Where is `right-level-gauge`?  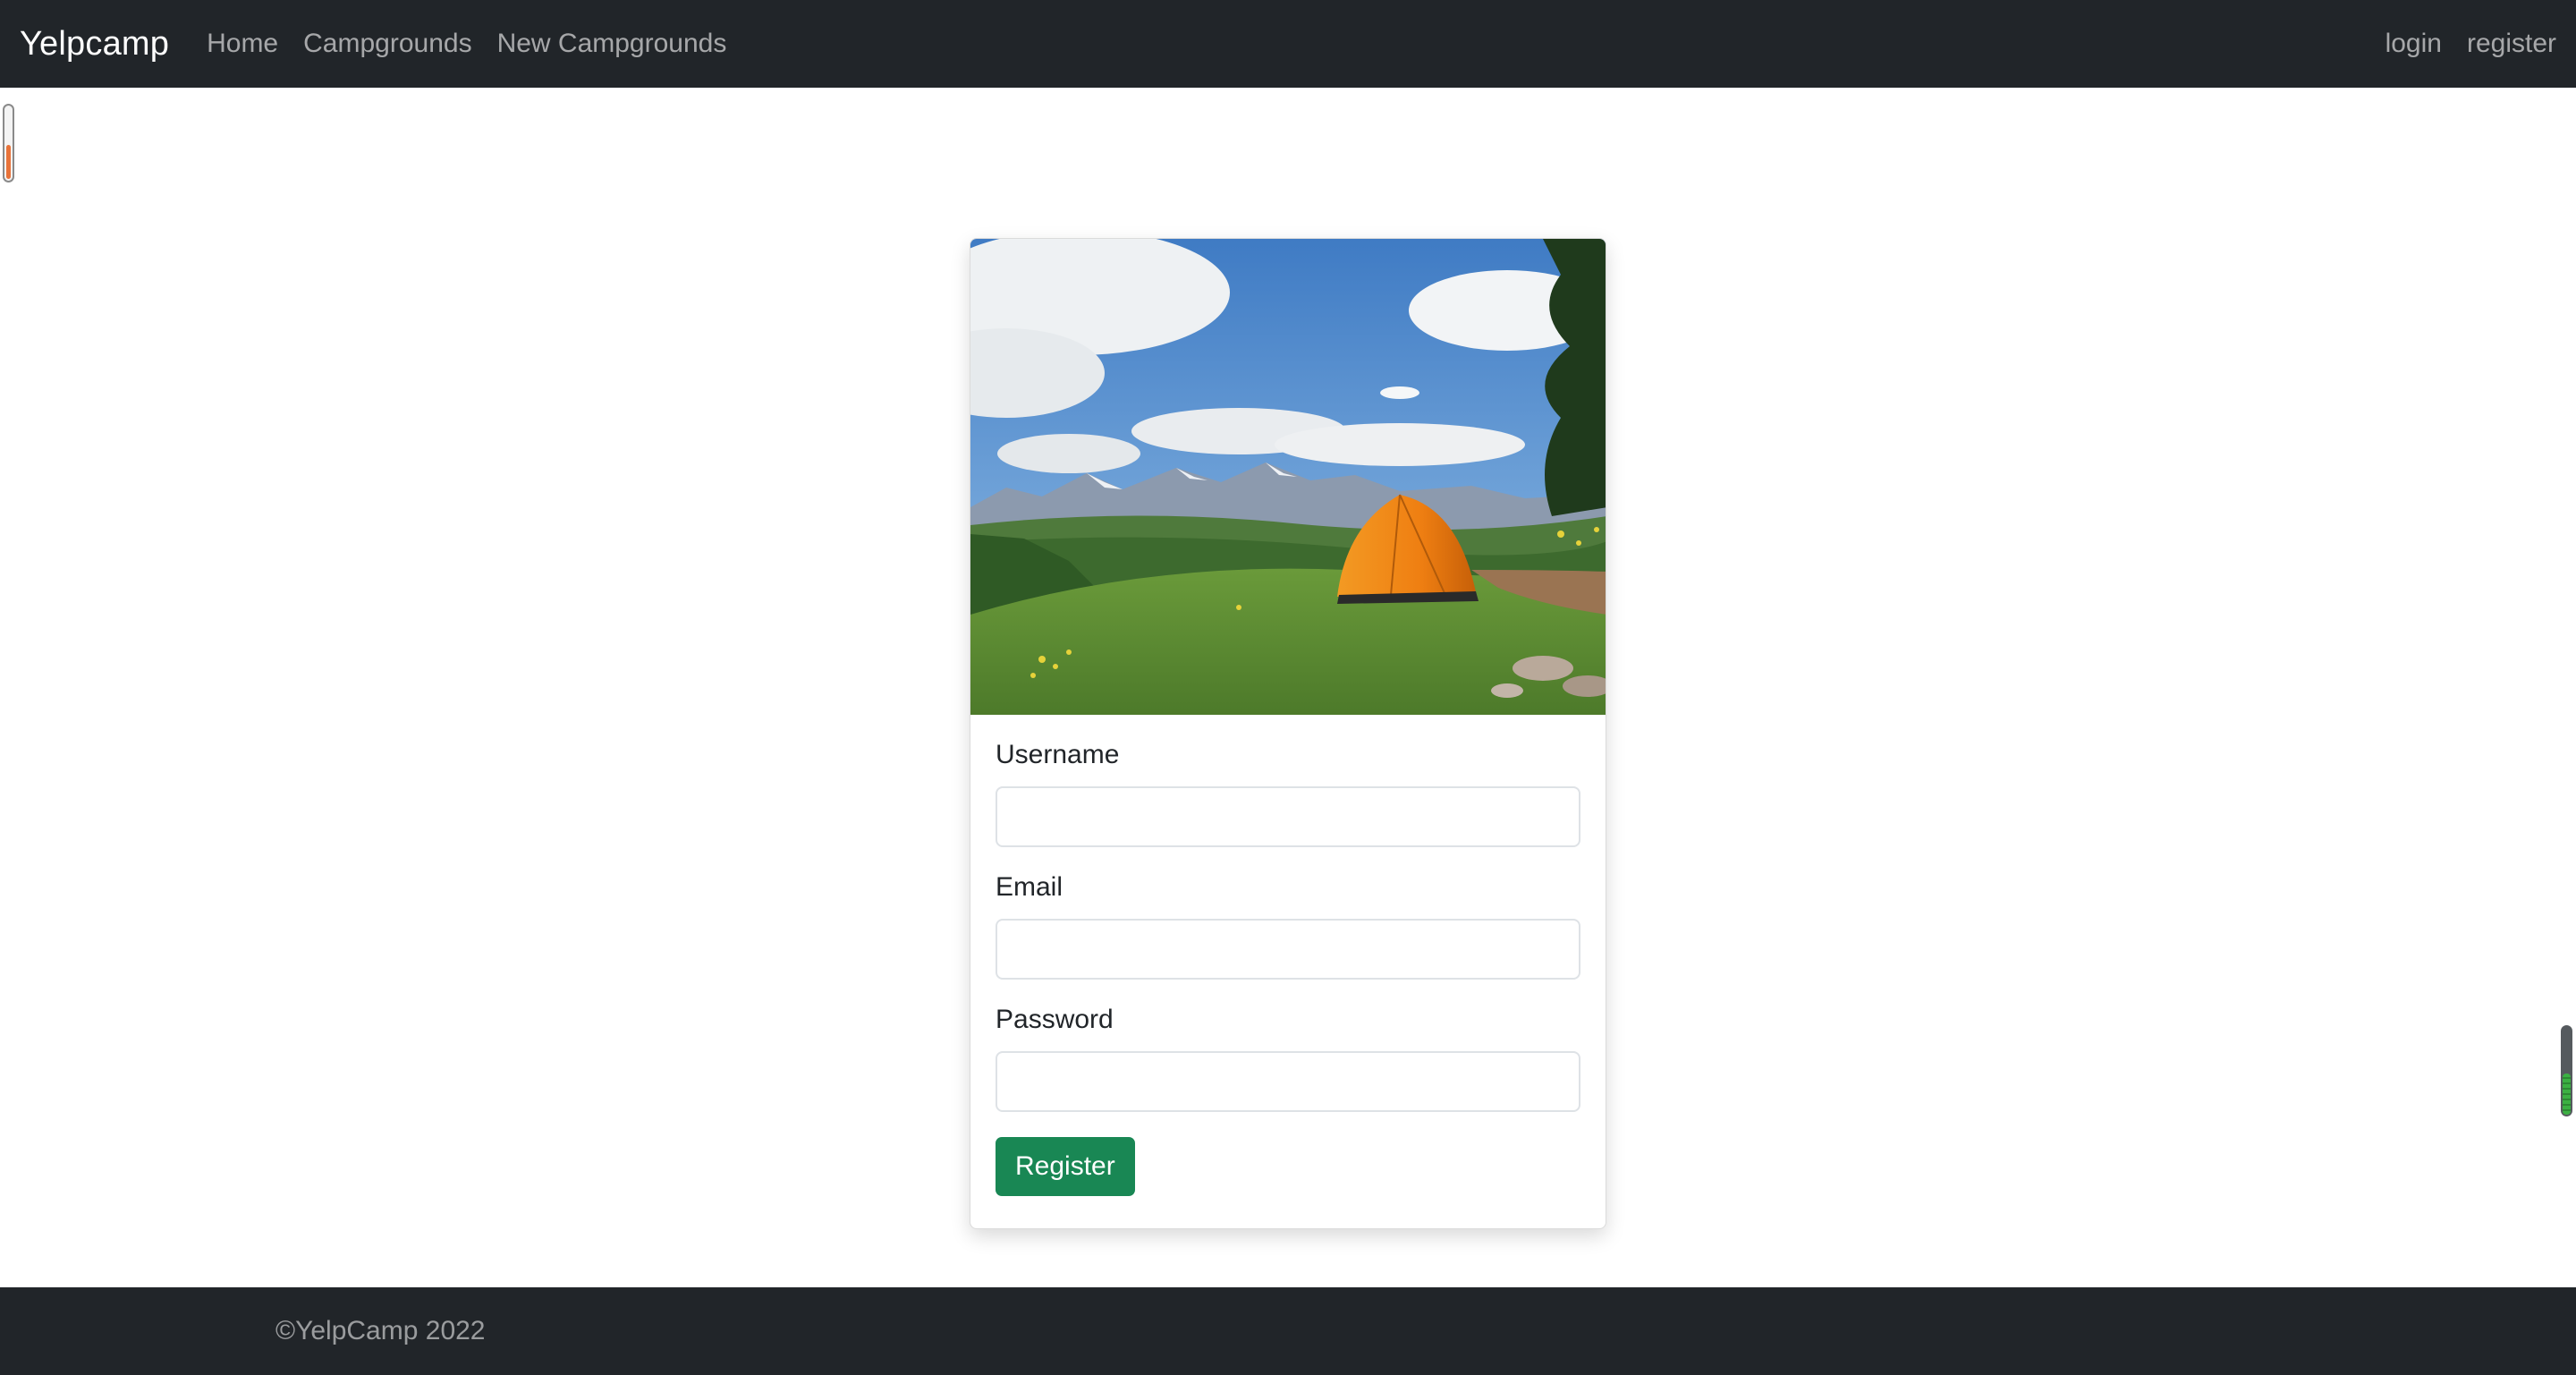
right-level-gauge is located at coordinates (2566, 1070).